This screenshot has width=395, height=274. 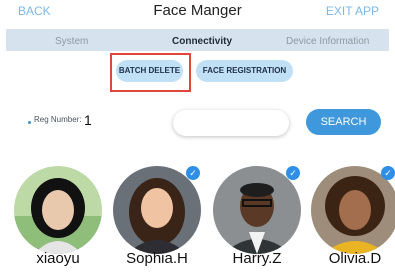 I want to click on reg-number-bullet, so click(x=29, y=122).